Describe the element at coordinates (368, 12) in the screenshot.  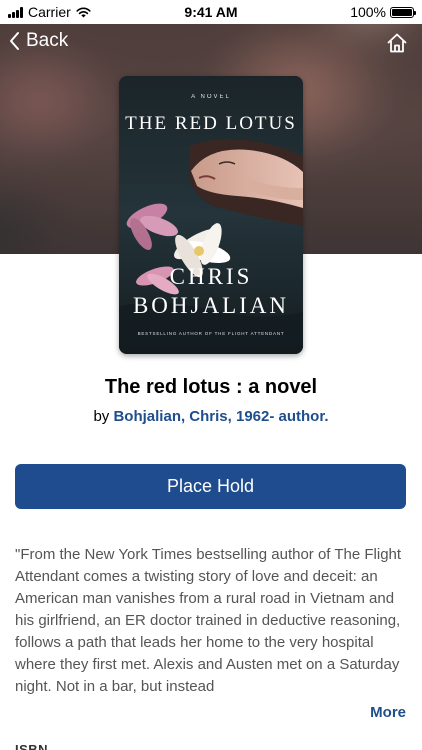
I see `battery-percent: 100%` at that location.